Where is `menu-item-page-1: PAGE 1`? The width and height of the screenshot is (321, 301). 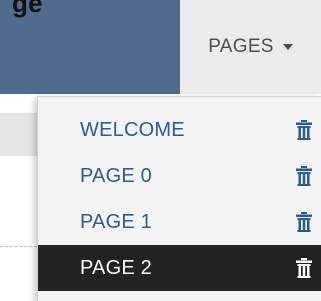
menu-item-page-1: PAGE 1 is located at coordinates (179, 222).